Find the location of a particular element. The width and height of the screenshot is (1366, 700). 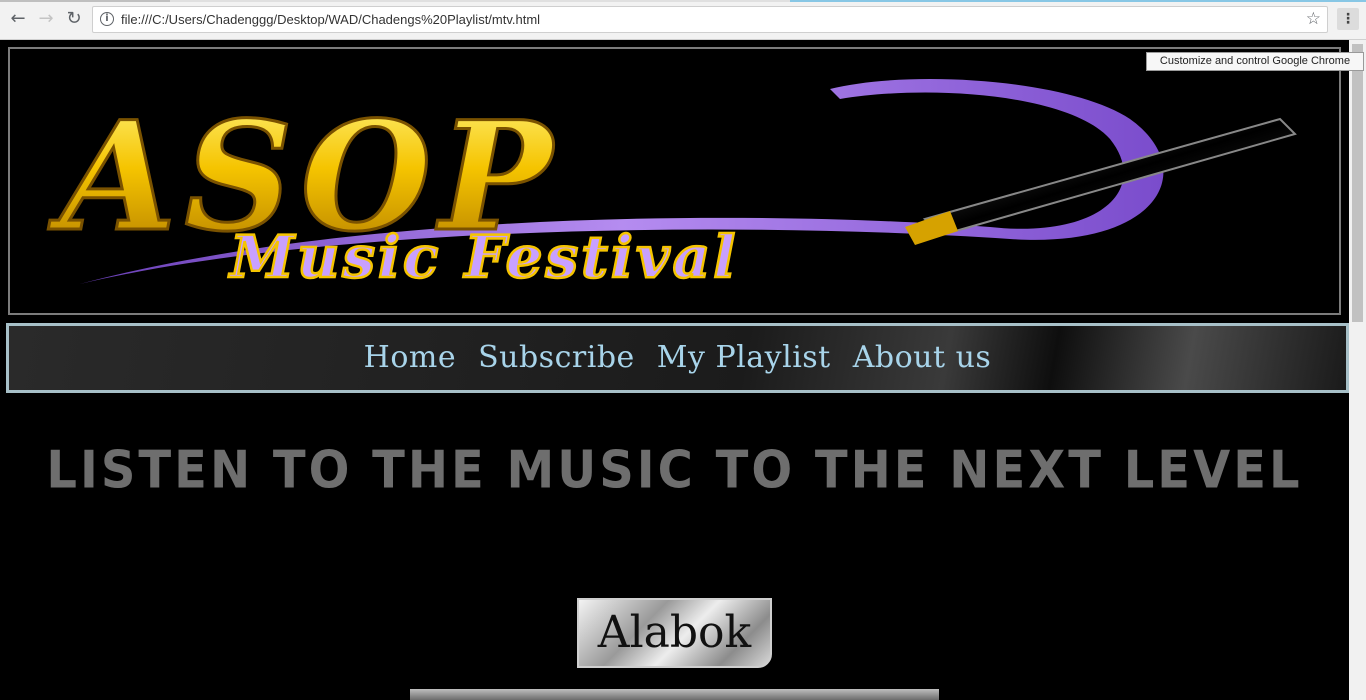

page-scrollbar is located at coordinates (1357, 370).